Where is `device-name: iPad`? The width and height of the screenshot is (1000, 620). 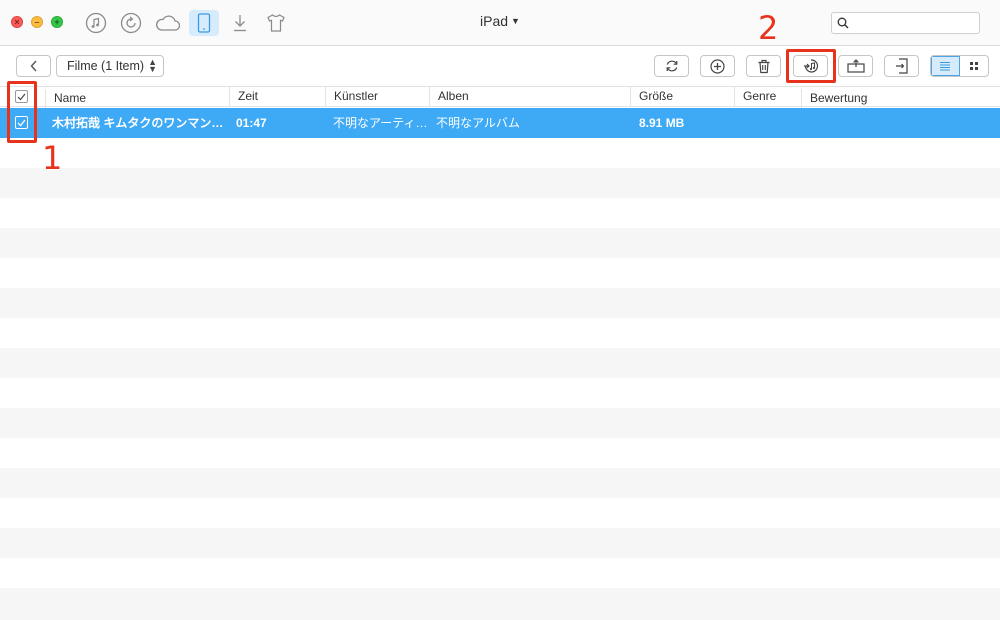
device-name: iPad is located at coordinates (494, 21).